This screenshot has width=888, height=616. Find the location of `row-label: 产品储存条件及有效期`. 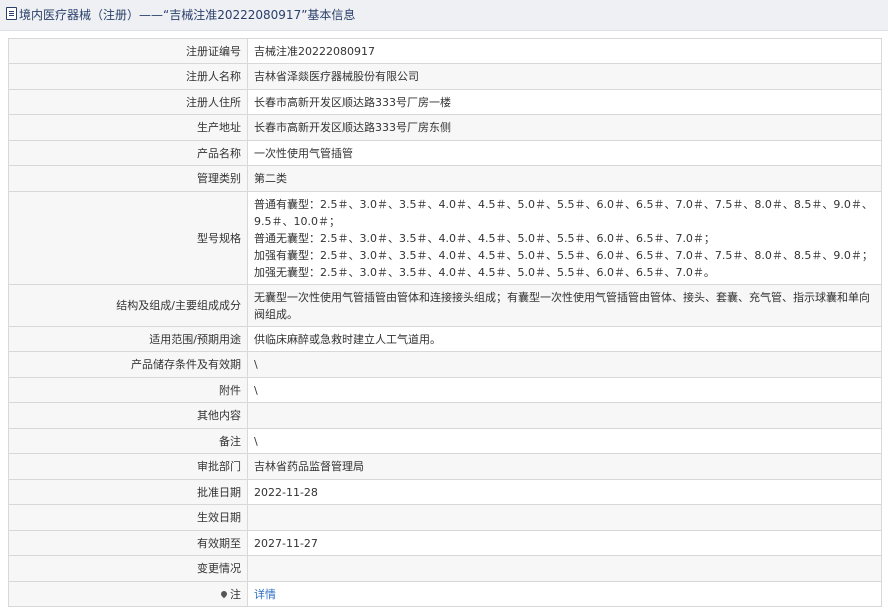

row-label: 产品储存条件及有效期 is located at coordinates (128, 364).